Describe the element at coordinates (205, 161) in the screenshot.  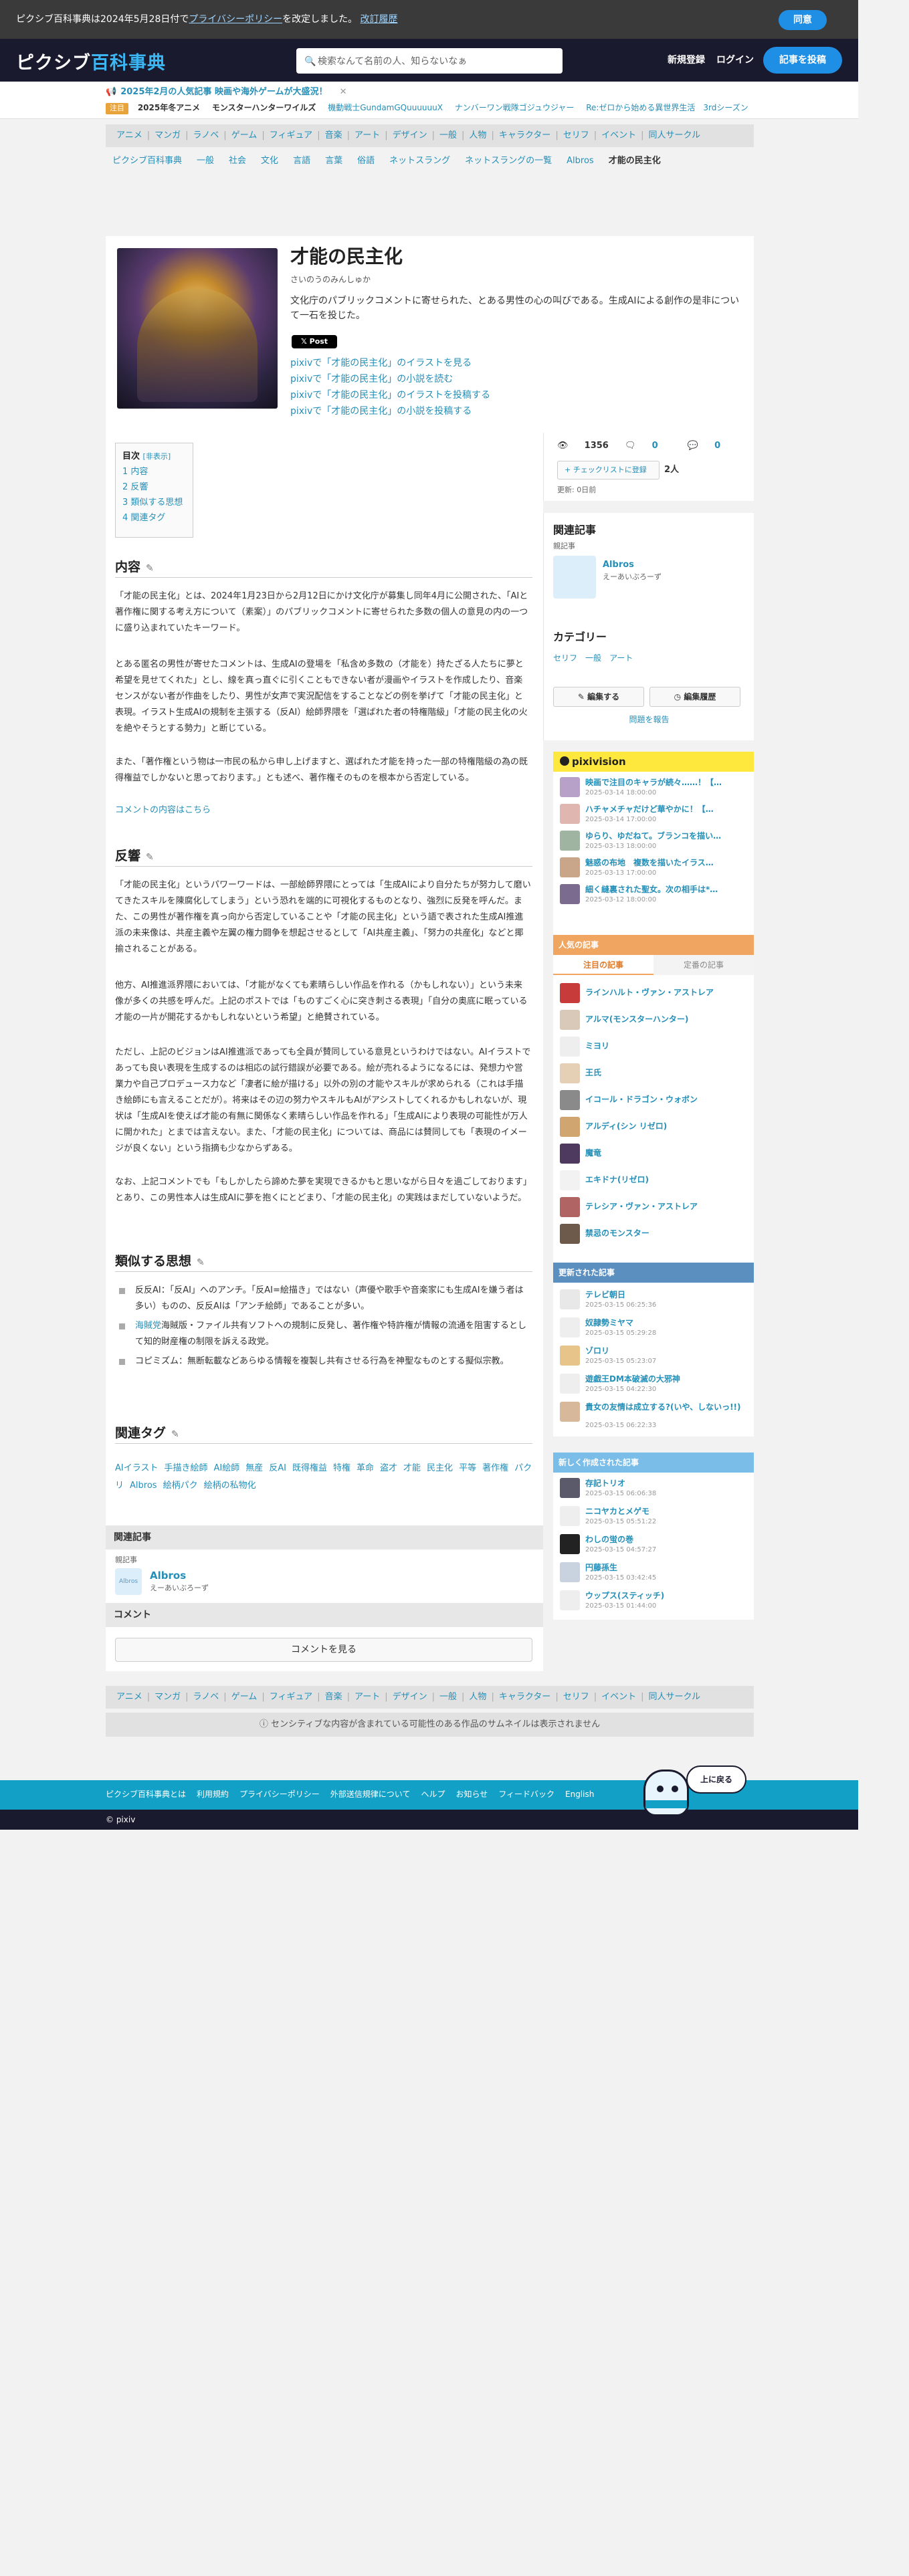
I see `breadcrumb-item: 一般` at that location.